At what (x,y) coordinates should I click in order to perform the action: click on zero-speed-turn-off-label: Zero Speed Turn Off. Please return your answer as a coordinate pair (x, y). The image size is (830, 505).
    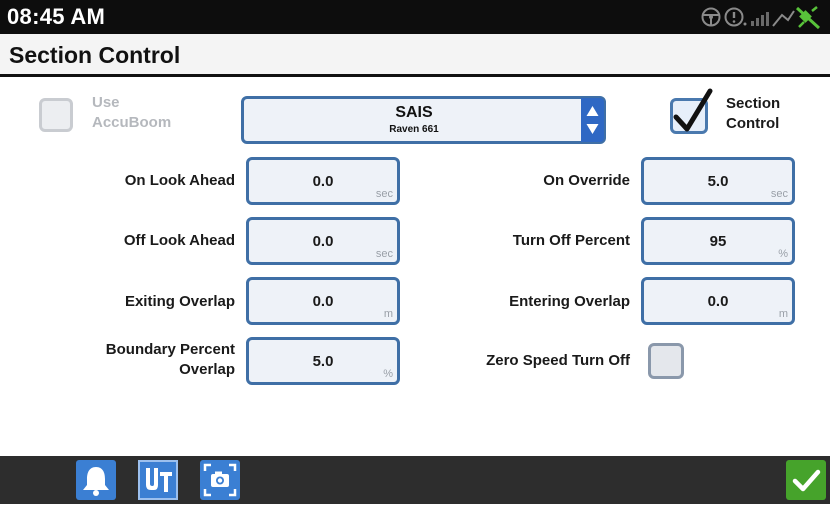
    Looking at the image, I should click on (558, 360).